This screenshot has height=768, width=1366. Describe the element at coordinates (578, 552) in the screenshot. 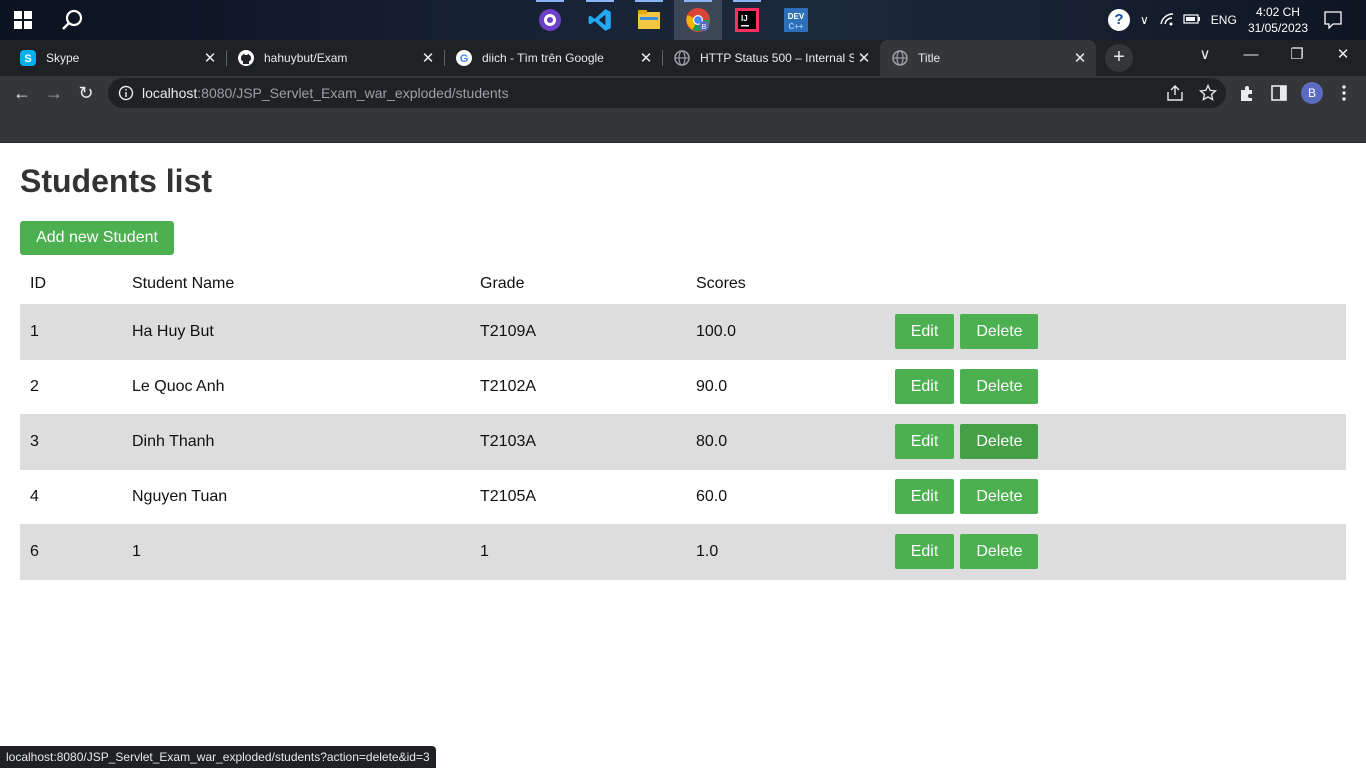

I see `cell-grade: 1` at that location.